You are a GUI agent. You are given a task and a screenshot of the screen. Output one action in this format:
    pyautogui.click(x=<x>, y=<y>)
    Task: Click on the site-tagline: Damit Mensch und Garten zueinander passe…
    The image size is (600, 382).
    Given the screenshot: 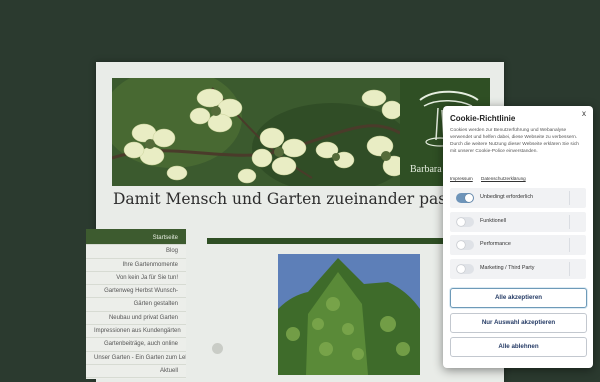 What is the action you would take?
    pyautogui.click(x=293, y=199)
    